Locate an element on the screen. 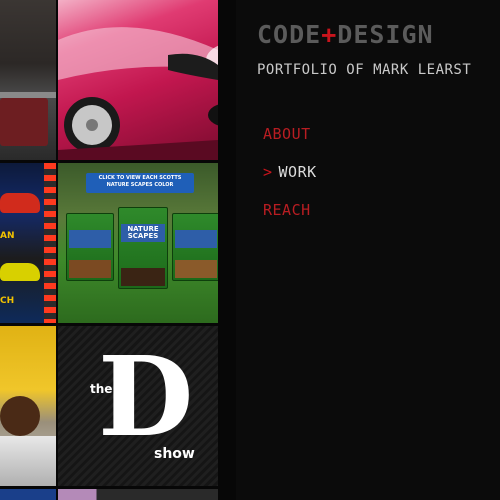 This screenshot has width=500, height=500. portfolio-tile-red-car is located at coordinates (138, 80).